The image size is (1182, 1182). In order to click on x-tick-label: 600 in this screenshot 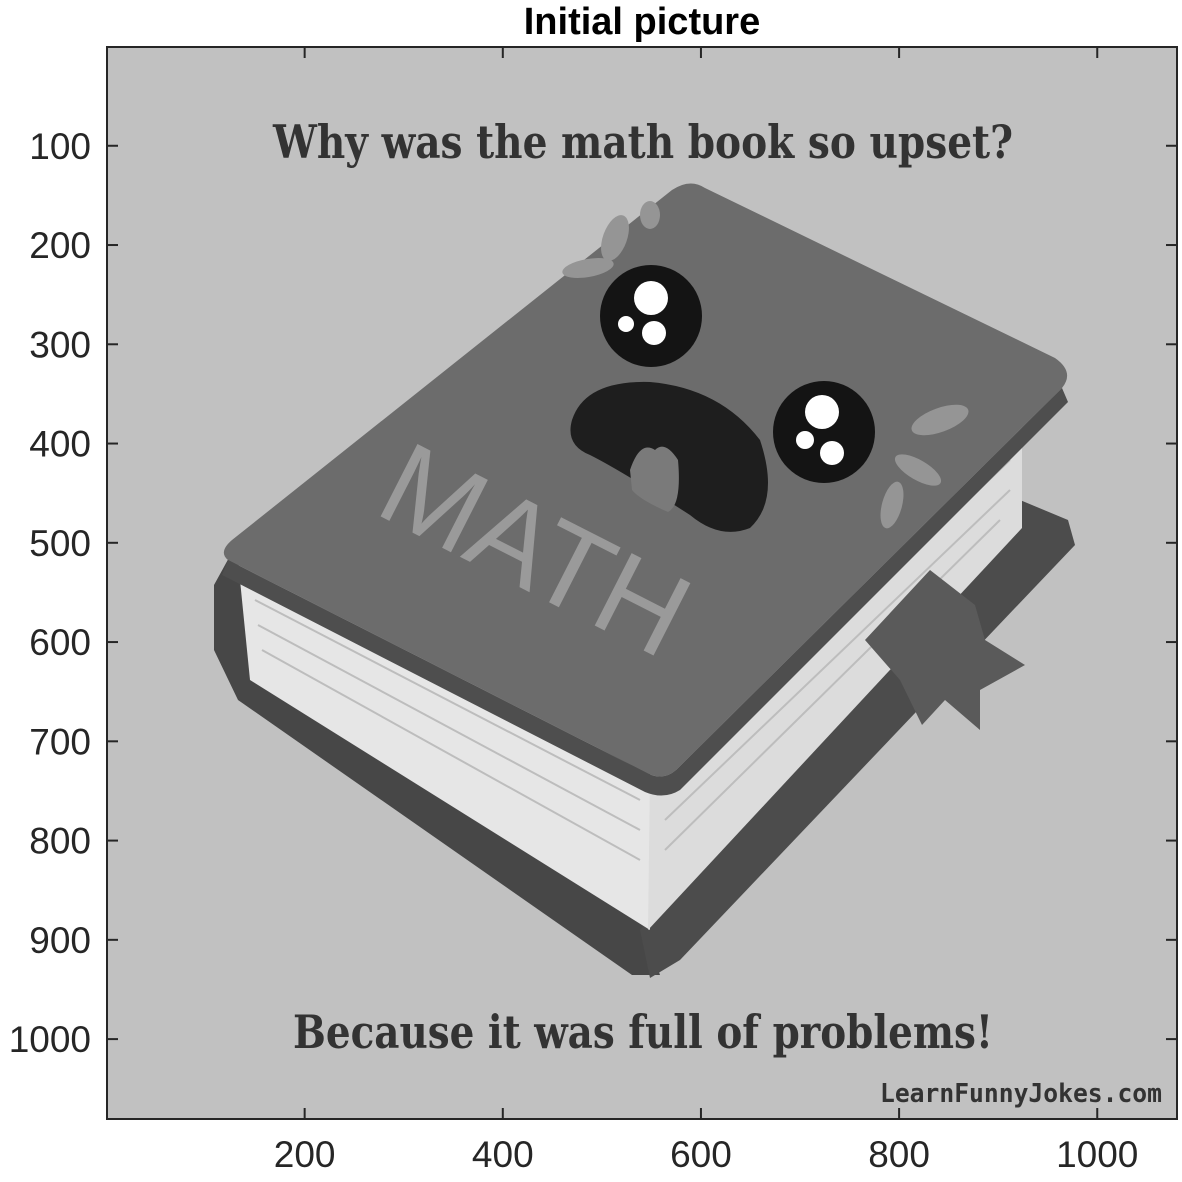, I will do `click(701, 1154)`.